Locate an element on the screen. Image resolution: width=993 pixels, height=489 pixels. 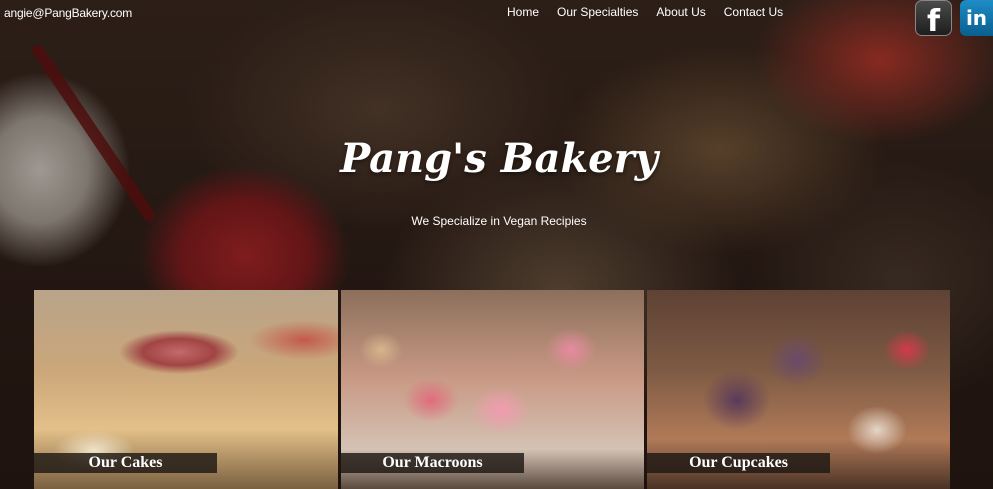
card-caption: Our Cupcakes is located at coordinates (738, 463).